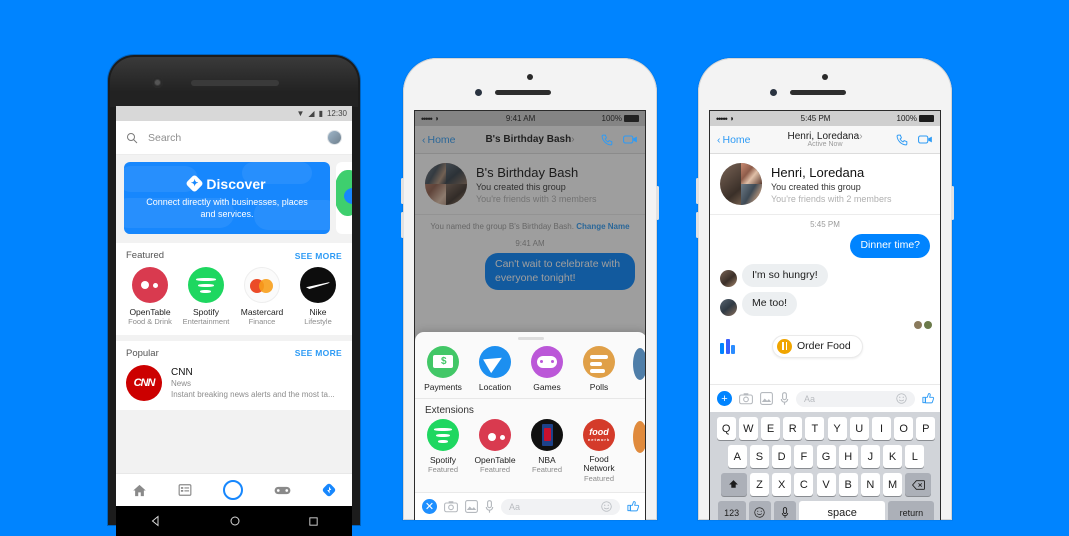 Image resolution: width=1069 pixels, height=536 pixels. I want to click on space-key: space, so click(842, 510).